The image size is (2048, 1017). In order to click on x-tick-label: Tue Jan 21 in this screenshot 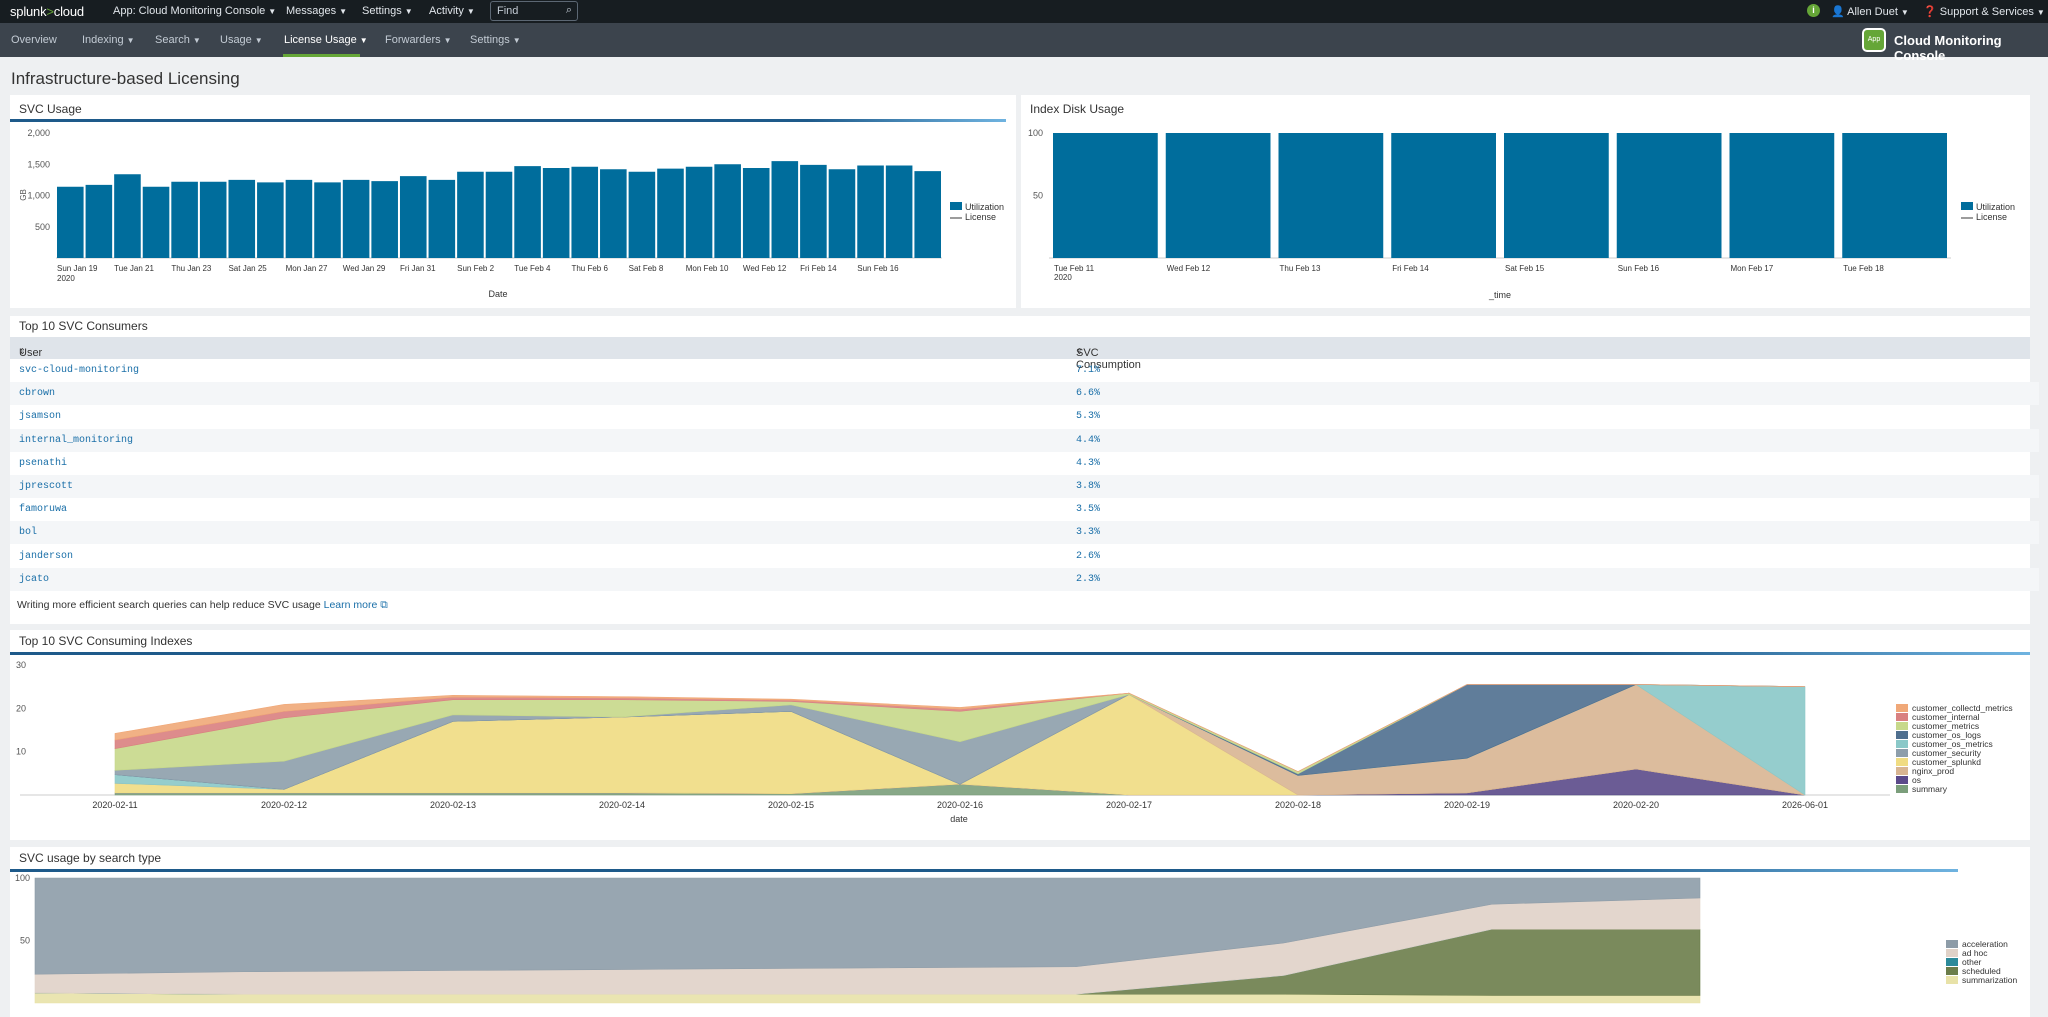, I will do `click(134, 268)`.